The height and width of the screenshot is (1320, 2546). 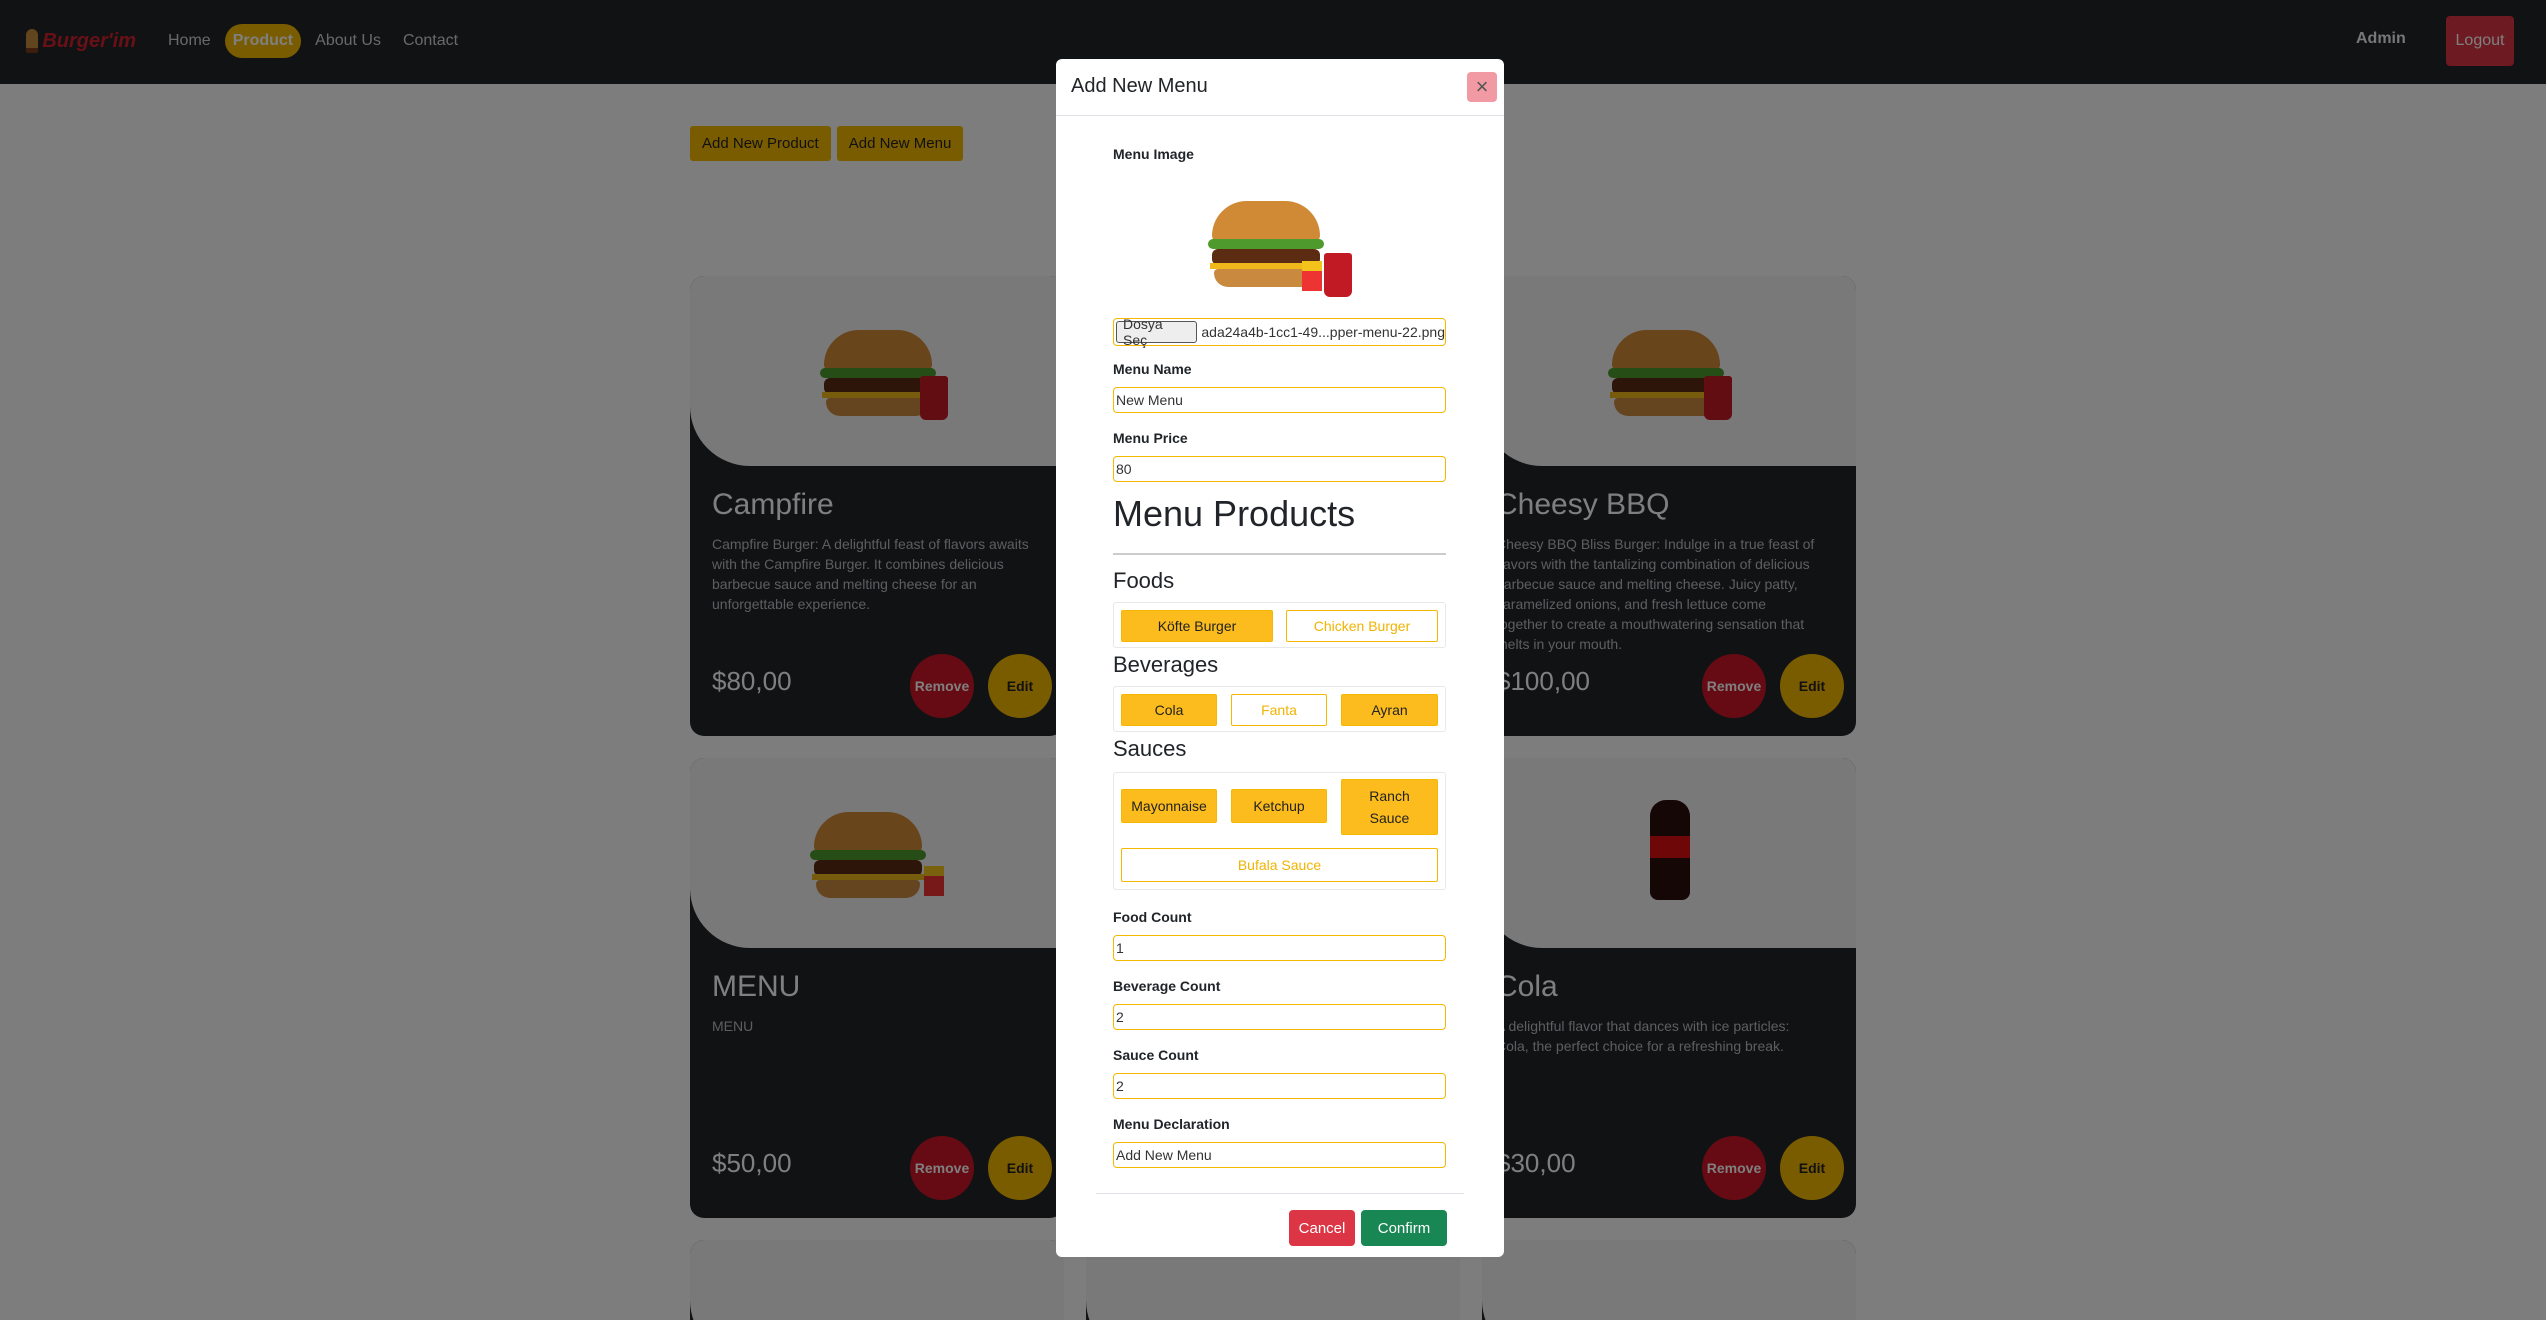 I want to click on sauce-count-label: Sauce Count, so click(x=1156, y=1055).